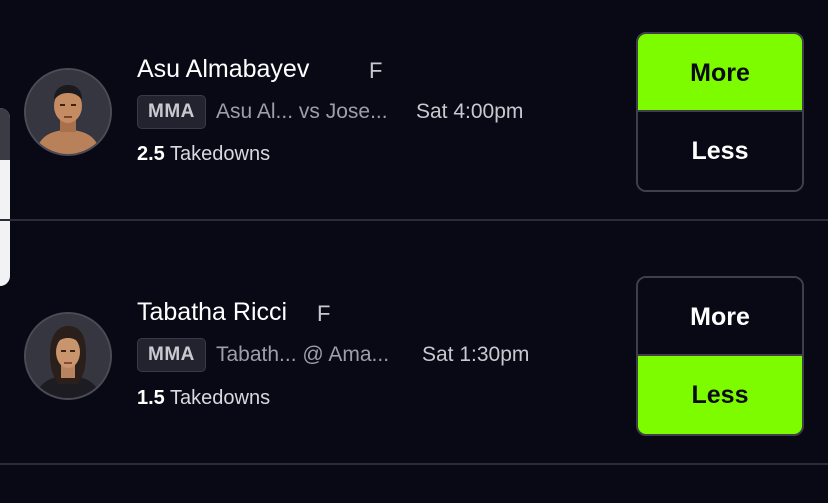 The height and width of the screenshot is (503, 828). I want to click on stat-line: 1.5 Takedowns, so click(203, 398).